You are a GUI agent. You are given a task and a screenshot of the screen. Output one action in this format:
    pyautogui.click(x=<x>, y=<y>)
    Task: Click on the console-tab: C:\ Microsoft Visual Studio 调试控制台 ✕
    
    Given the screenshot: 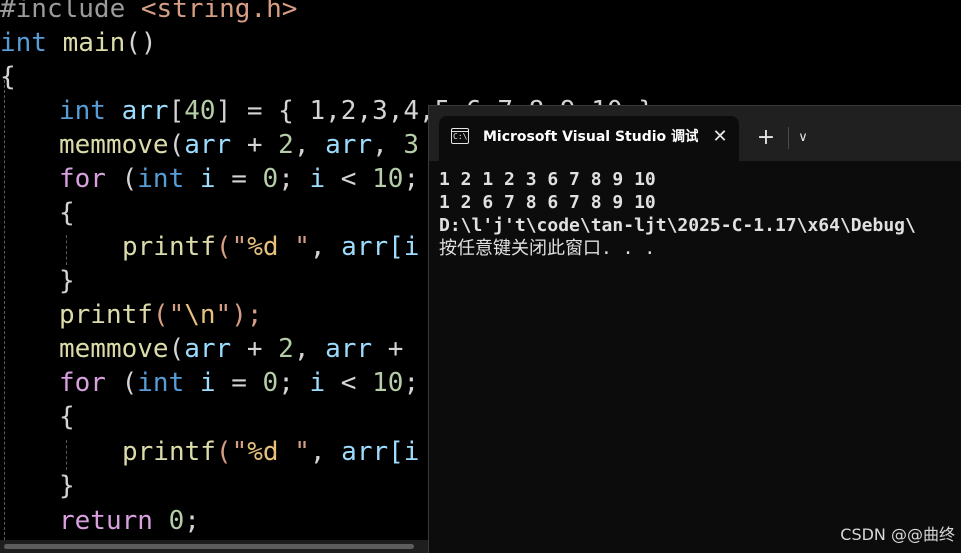 What is the action you would take?
    pyautogui.click(x=589, y=138)
    